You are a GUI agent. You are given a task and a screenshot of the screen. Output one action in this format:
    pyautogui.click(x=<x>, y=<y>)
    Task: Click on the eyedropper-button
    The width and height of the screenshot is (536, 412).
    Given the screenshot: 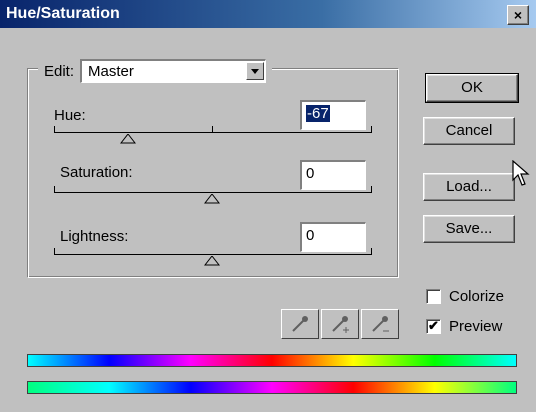 What is the action you would take?
    pyautogui.click(x=300, y=324)
    